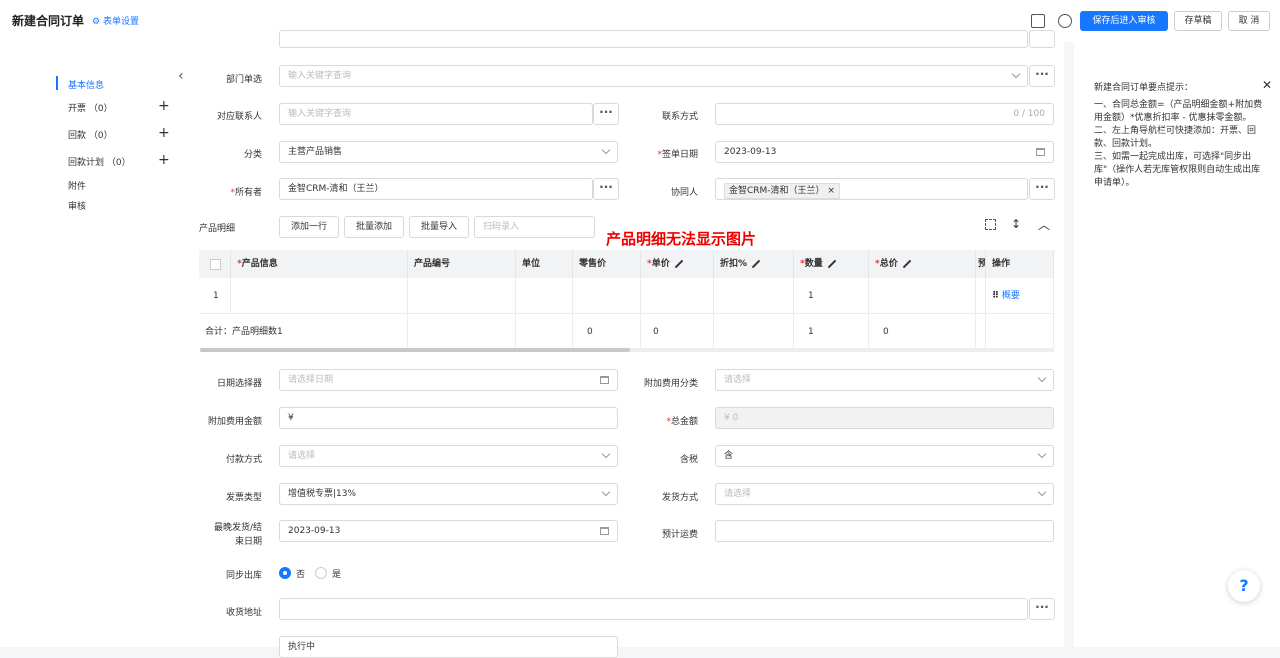 The width and height of the screenshot is (1280, 658). I want to click on add-row-button: 添加一行, so click(309, 227).